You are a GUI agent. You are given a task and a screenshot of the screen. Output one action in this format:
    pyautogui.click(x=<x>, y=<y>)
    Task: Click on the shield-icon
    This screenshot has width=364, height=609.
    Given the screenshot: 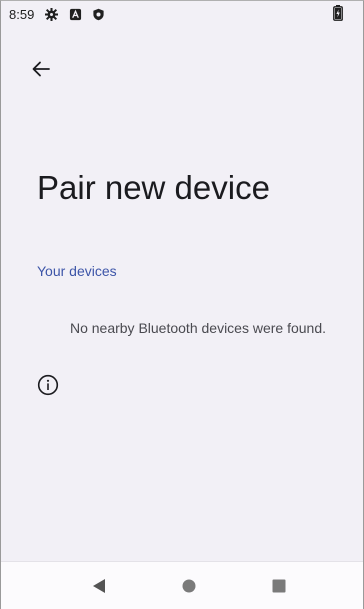 What is the action you would take?
    pyautogui.click(x=98, y=14)
    